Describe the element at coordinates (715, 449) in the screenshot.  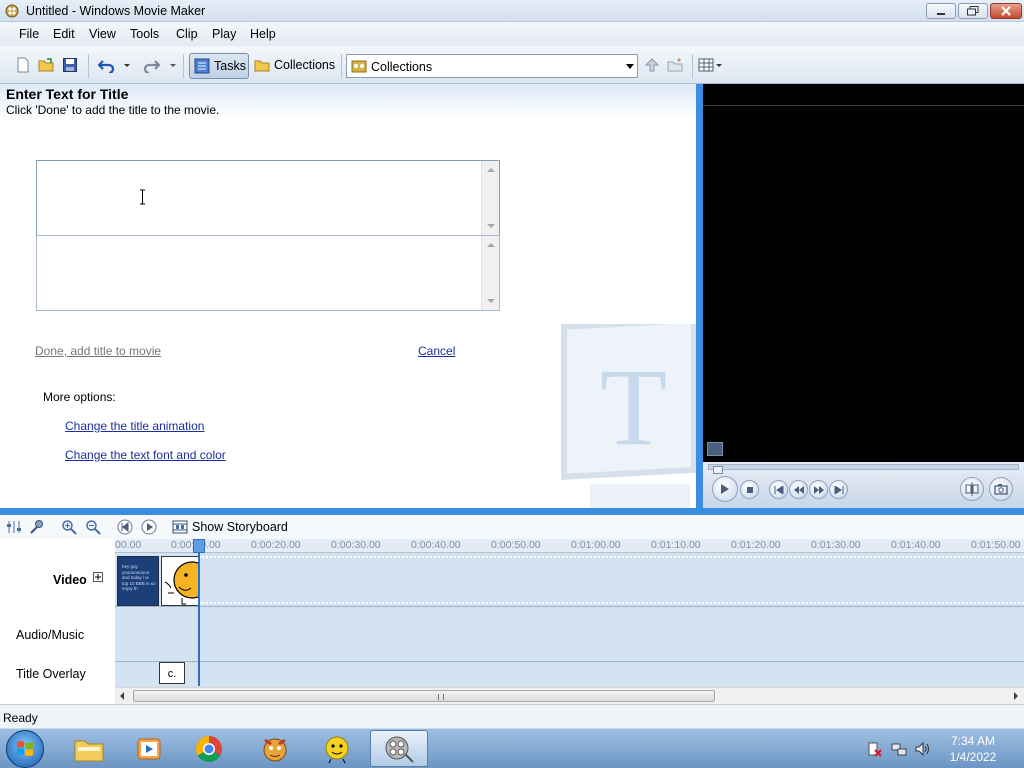
I see `fullscreen-icon` at that location.